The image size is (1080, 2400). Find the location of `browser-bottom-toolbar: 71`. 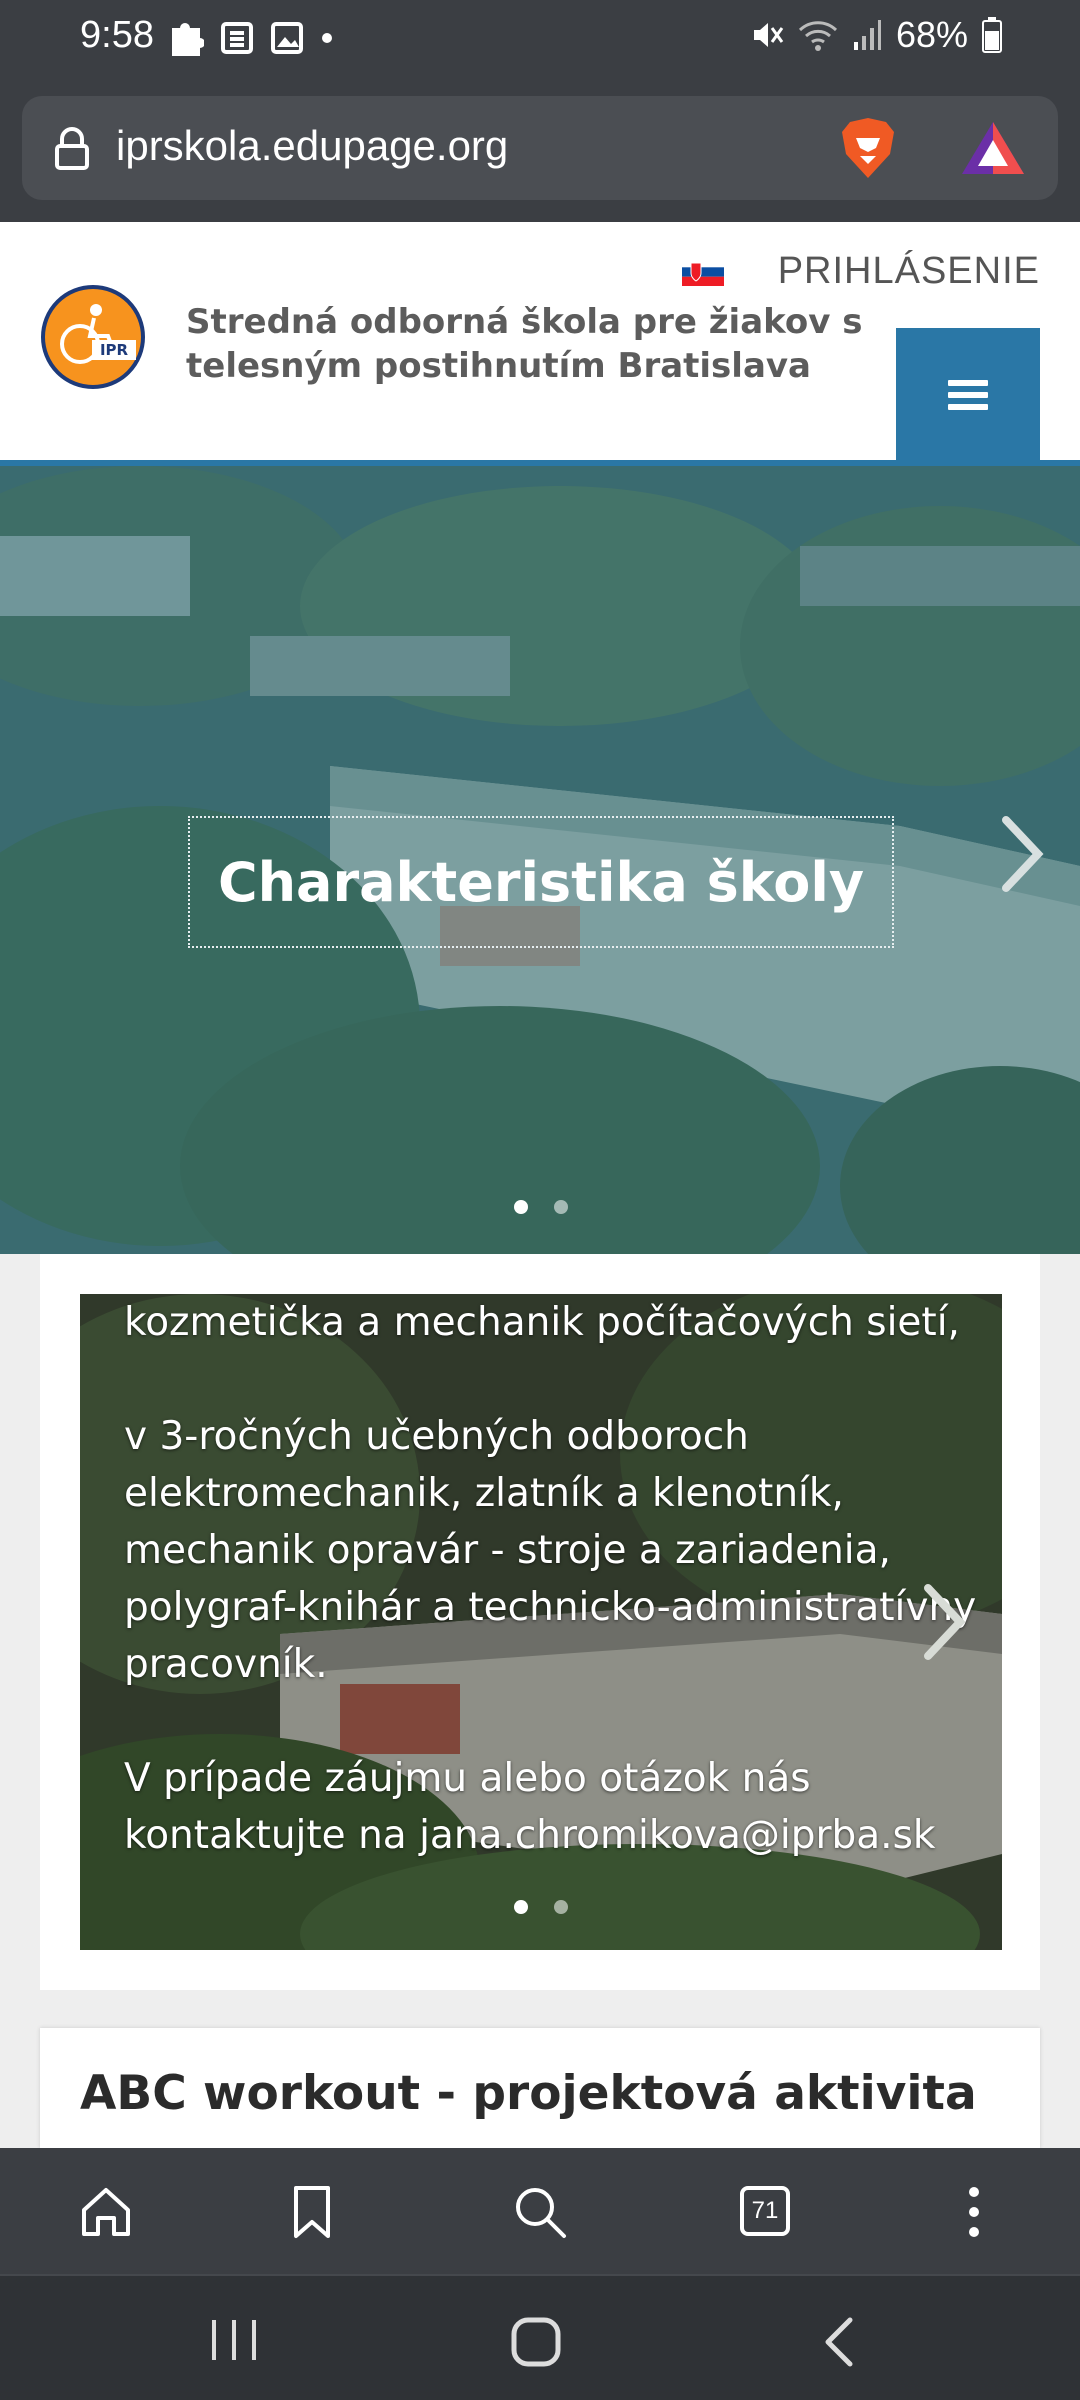

browser-bottom-toolbar: 71 is located at coordinates (540, 2211).